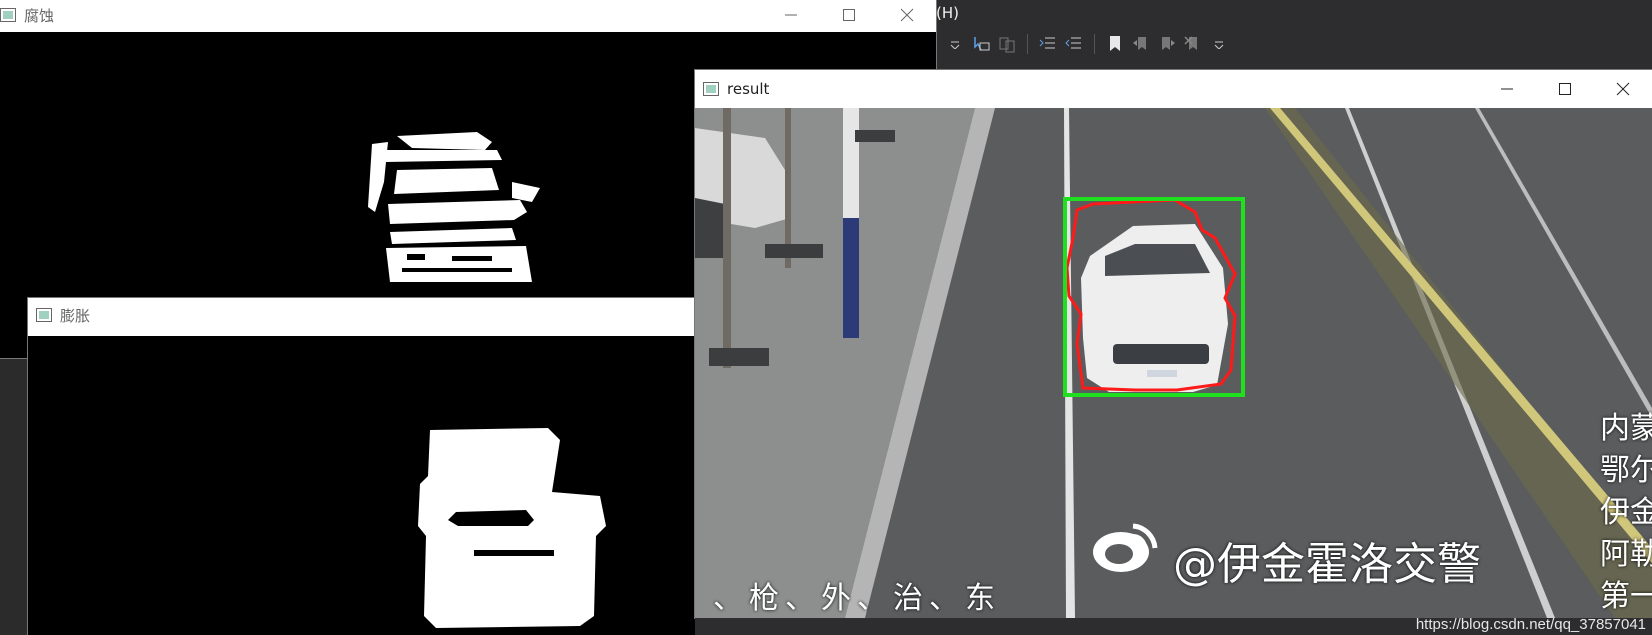 The height and width of the screenshot is (635, 1652). Describe the element at coordinates (1087, 44) in the screenshot. I see `ide-toolbar` at that location.